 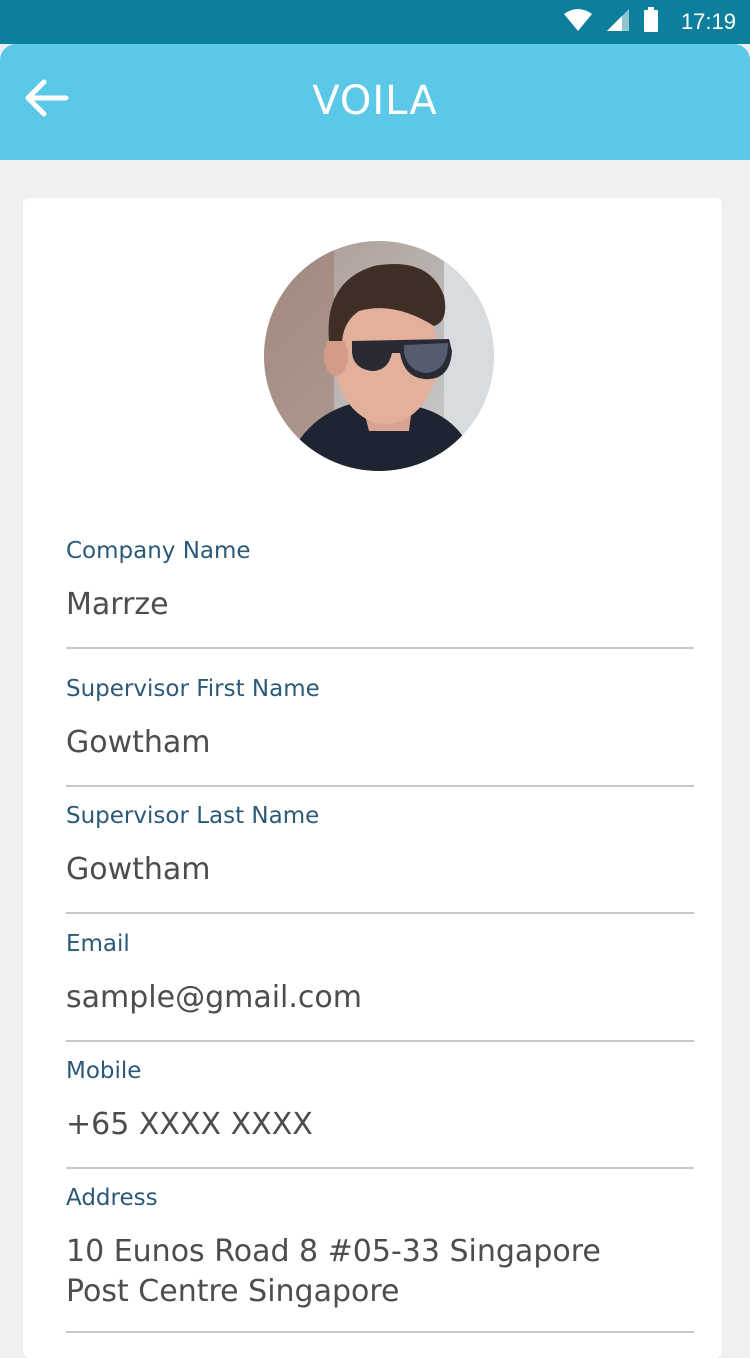 What do you see at coordinates (193, 816) in the screenshot?
I see `supervisor-last-name-label: Supervisor Last Name` at bounding box center [193, 816].